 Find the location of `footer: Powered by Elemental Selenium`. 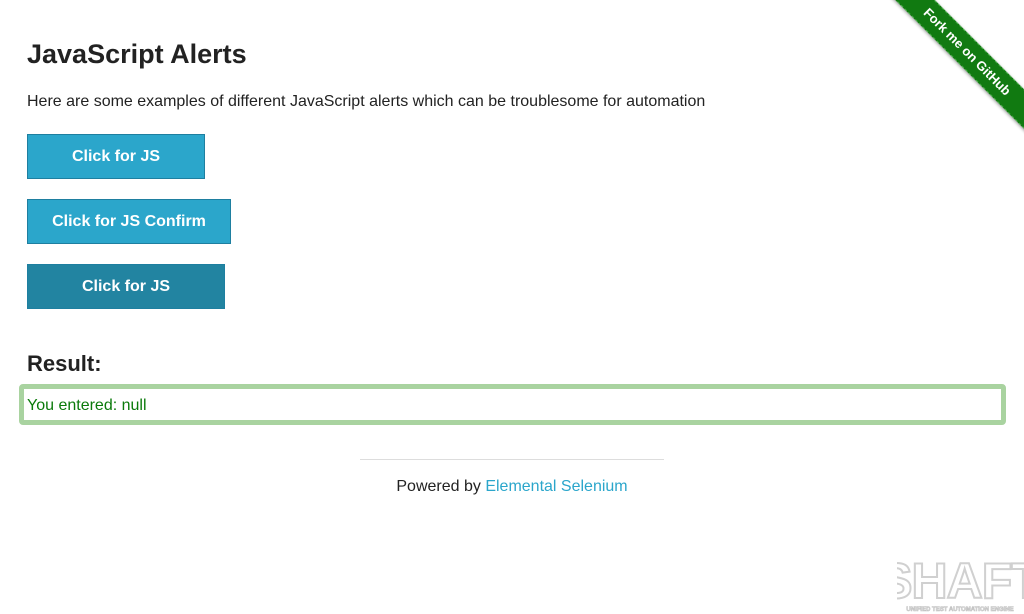

footer: Powered by Elemental Selenium is located at coordinates (512, 487).